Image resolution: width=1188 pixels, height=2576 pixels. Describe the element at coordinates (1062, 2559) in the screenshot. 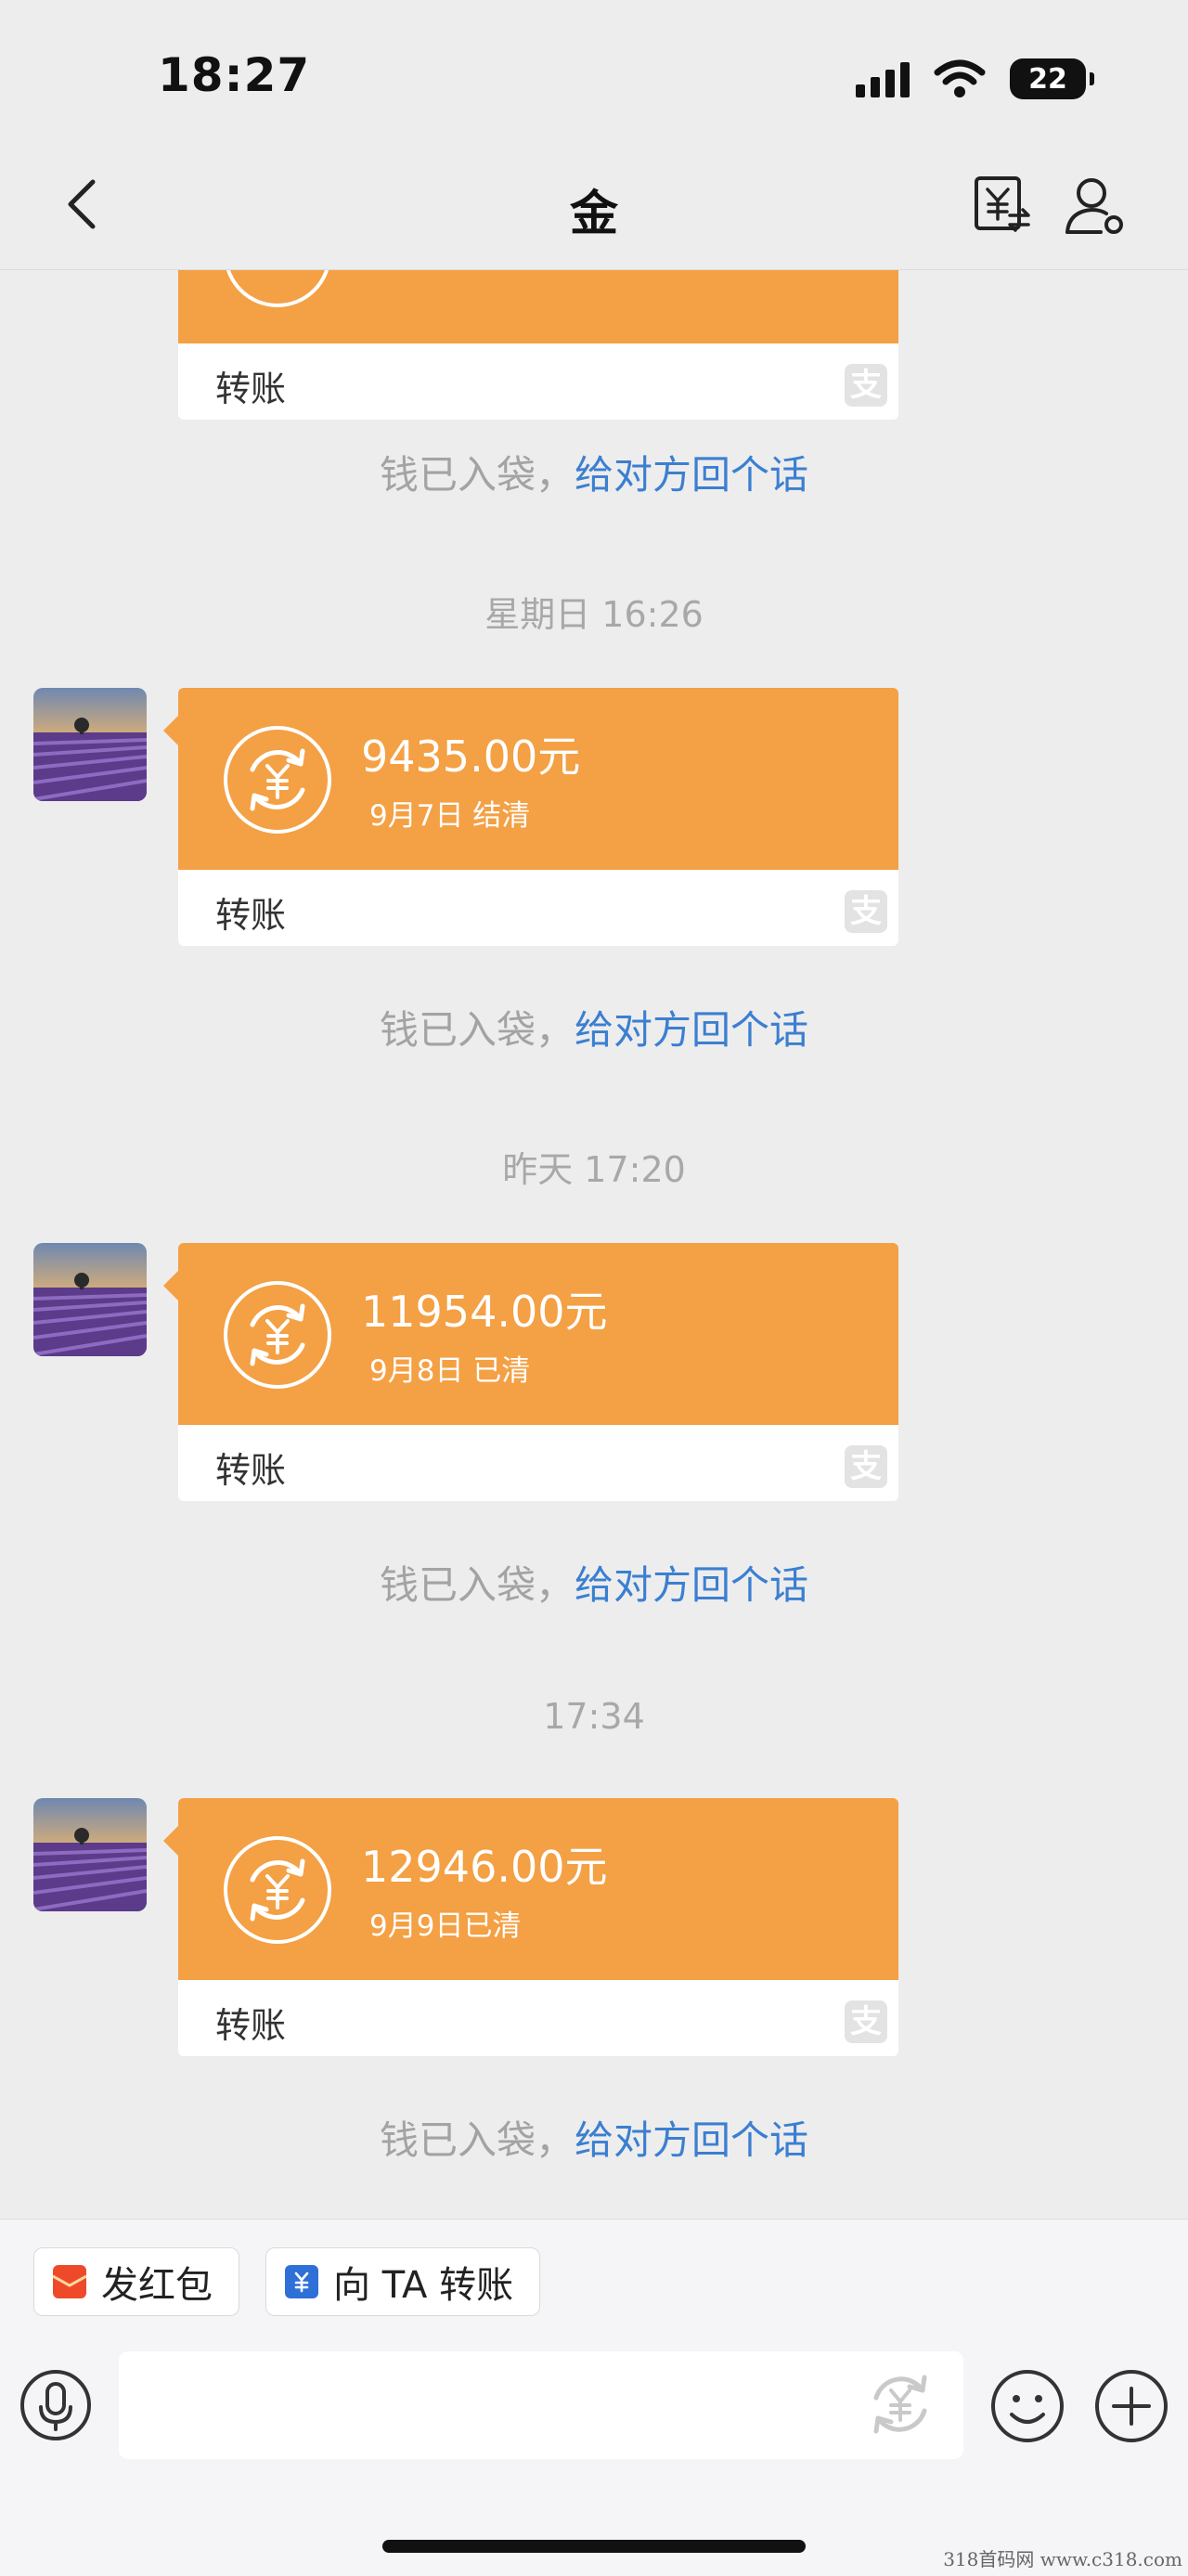

I see `watermark: 318首码网 www.c318.com` at that location.